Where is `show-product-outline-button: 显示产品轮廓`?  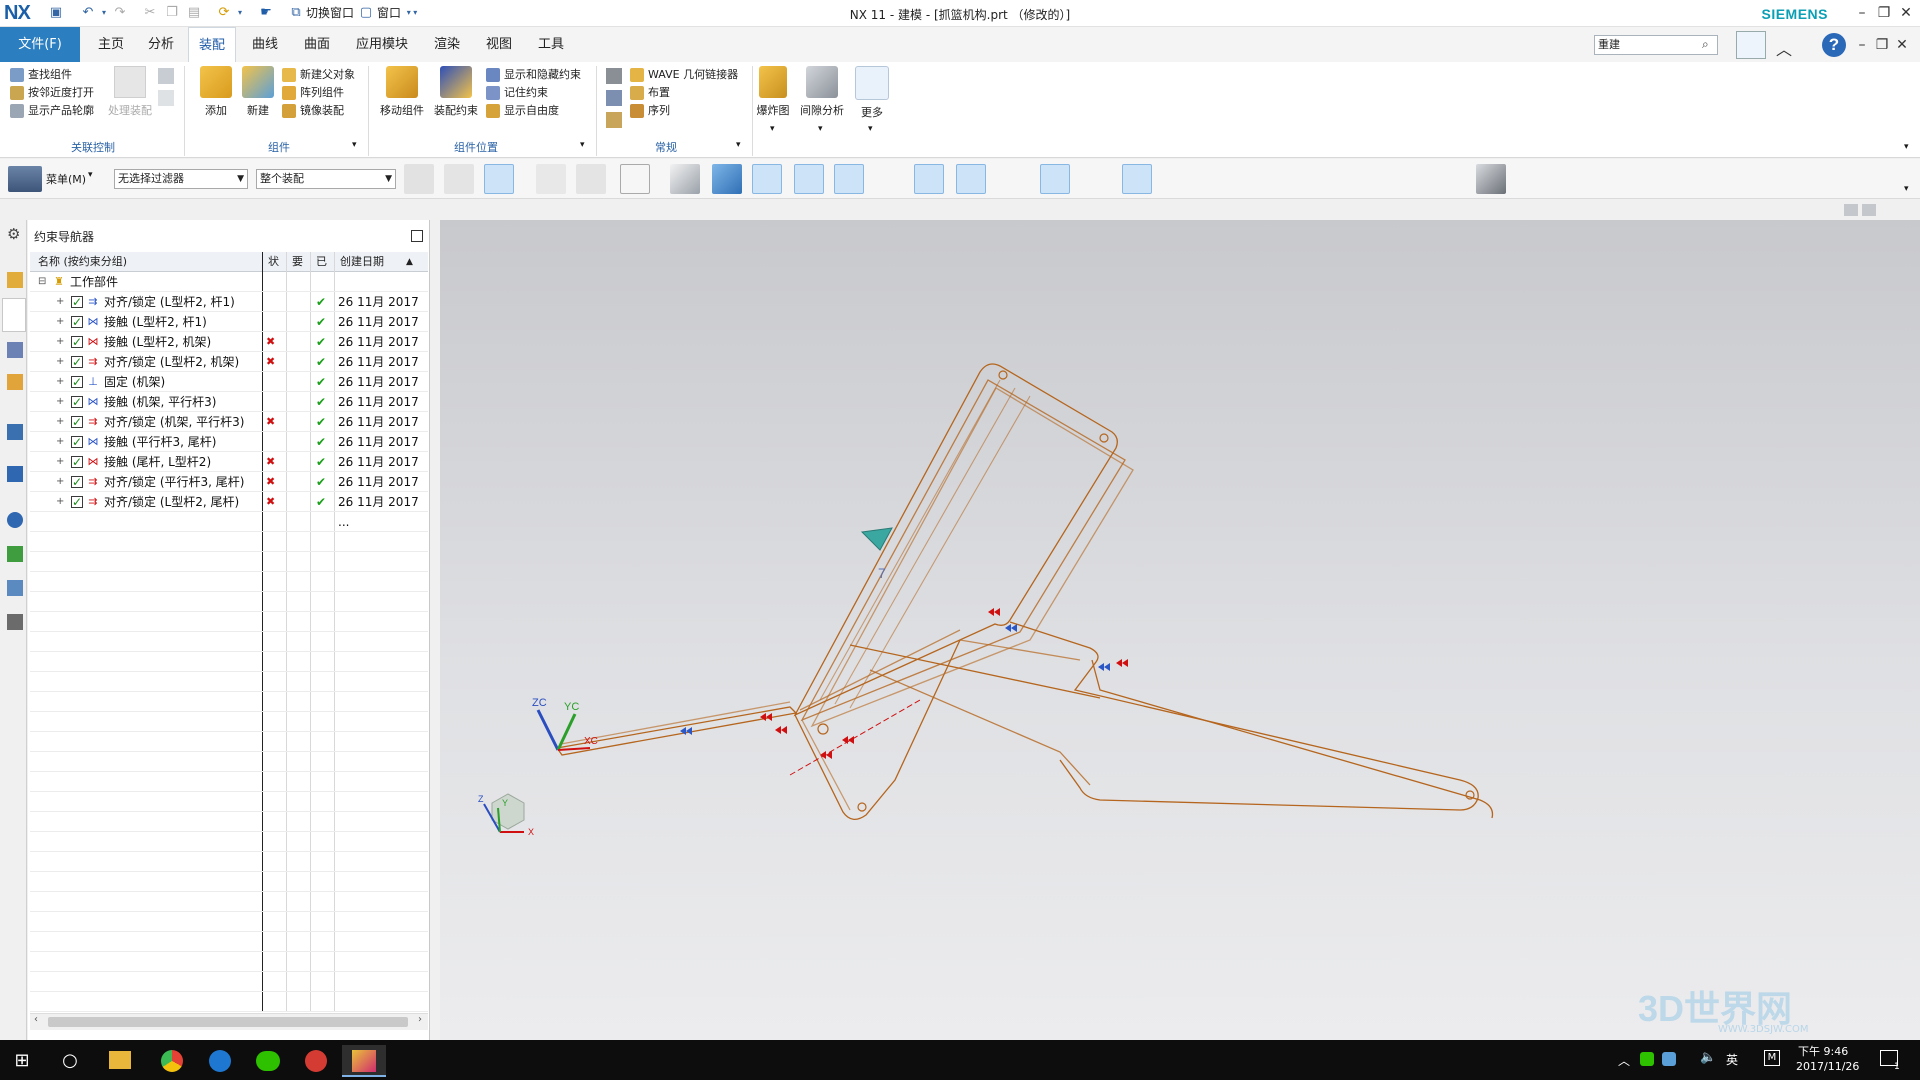
show-product-outline-button: 显示产品轮廓 is located at coordinates (56, 111).